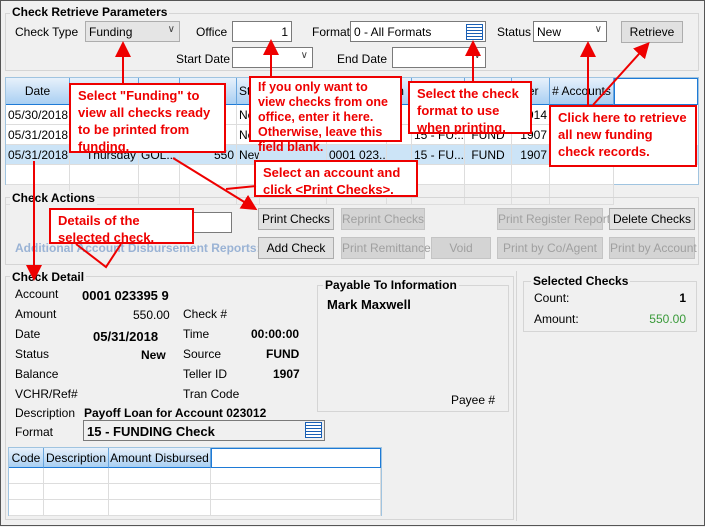 The image size is (705, 527). What do you see at coordinates (283, 354) in the screenshot?
I see `source-value: FUND` at bounding box center [283, 354].